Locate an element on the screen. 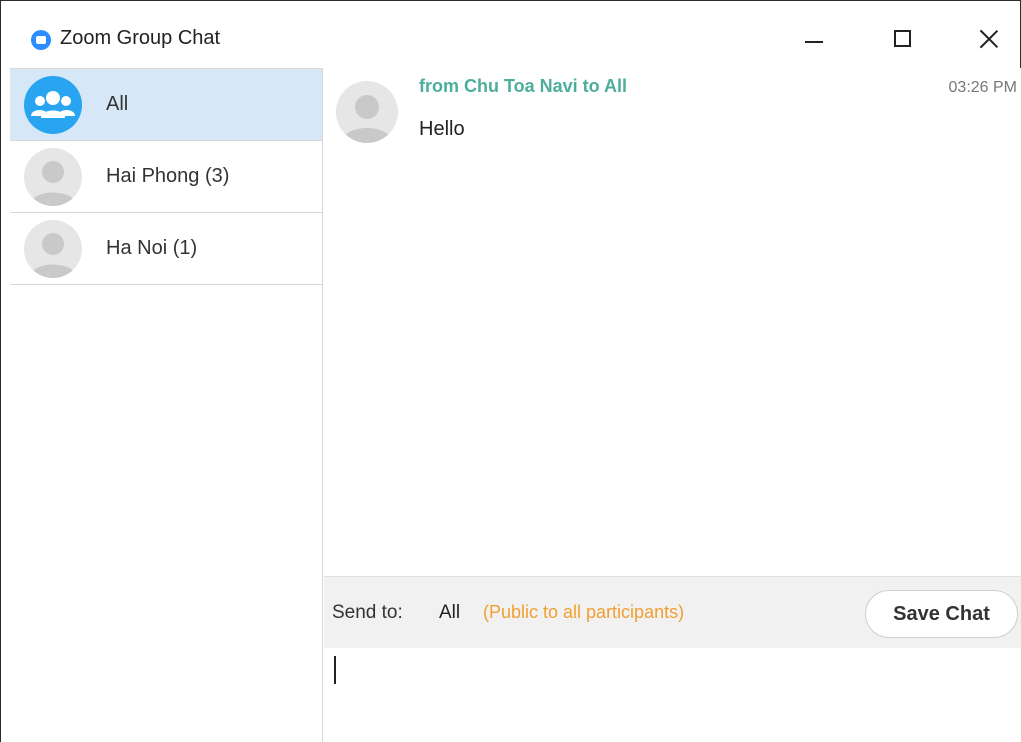 Image resolution: width=1021 pixels, height=742 pixels. close-button is located at coordinates (989, 38).